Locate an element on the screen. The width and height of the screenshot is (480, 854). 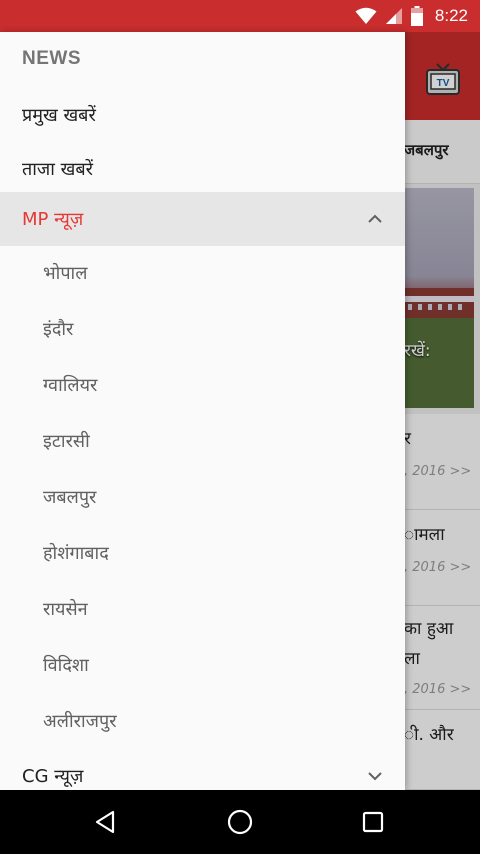
drawer-item-label: ताजा खबरें is located at coordinates (58, 169).